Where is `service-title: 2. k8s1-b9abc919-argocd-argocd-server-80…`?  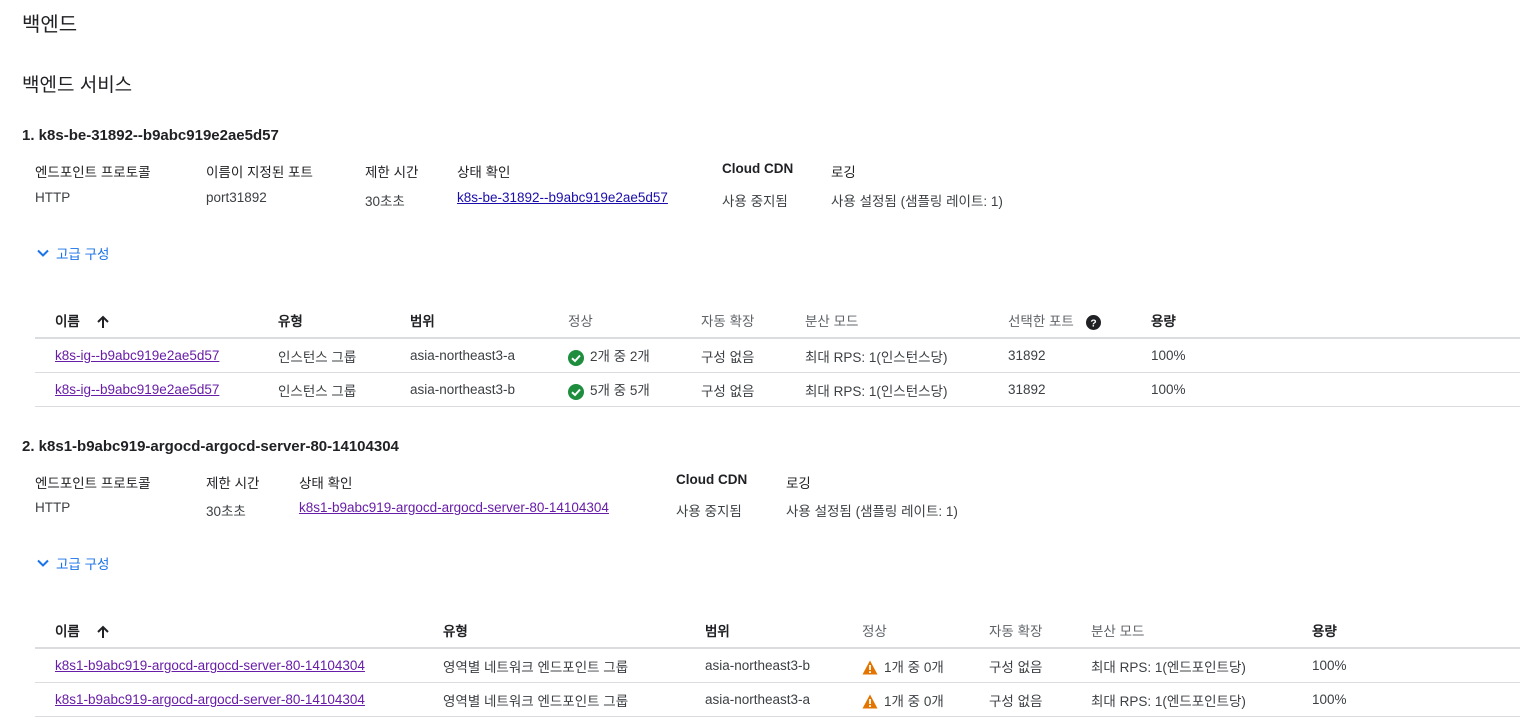 service-title: 2. k8s1-b9abc919-argocd-argocd-server-80… is located at coordinates (210, 446).